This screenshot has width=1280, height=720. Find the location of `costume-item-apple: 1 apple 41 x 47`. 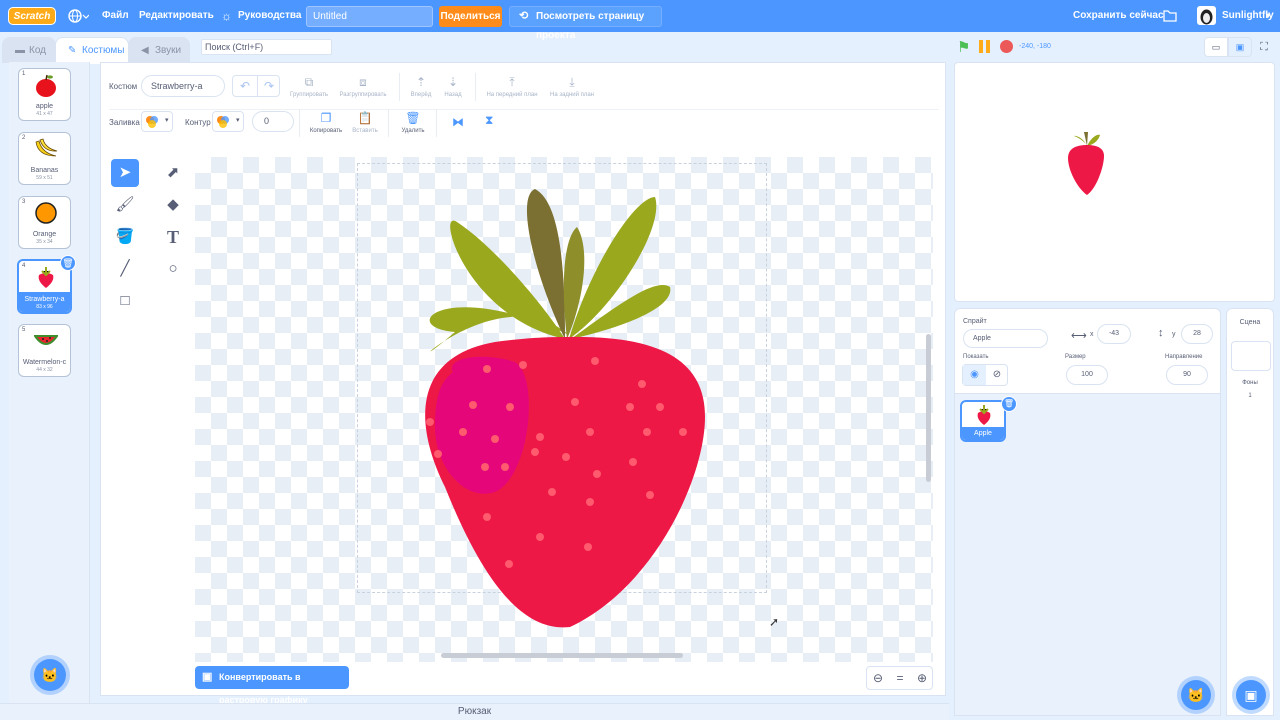

costume-item-apple: 1 apple 41 x 47 is located at coordinates (44, 94).